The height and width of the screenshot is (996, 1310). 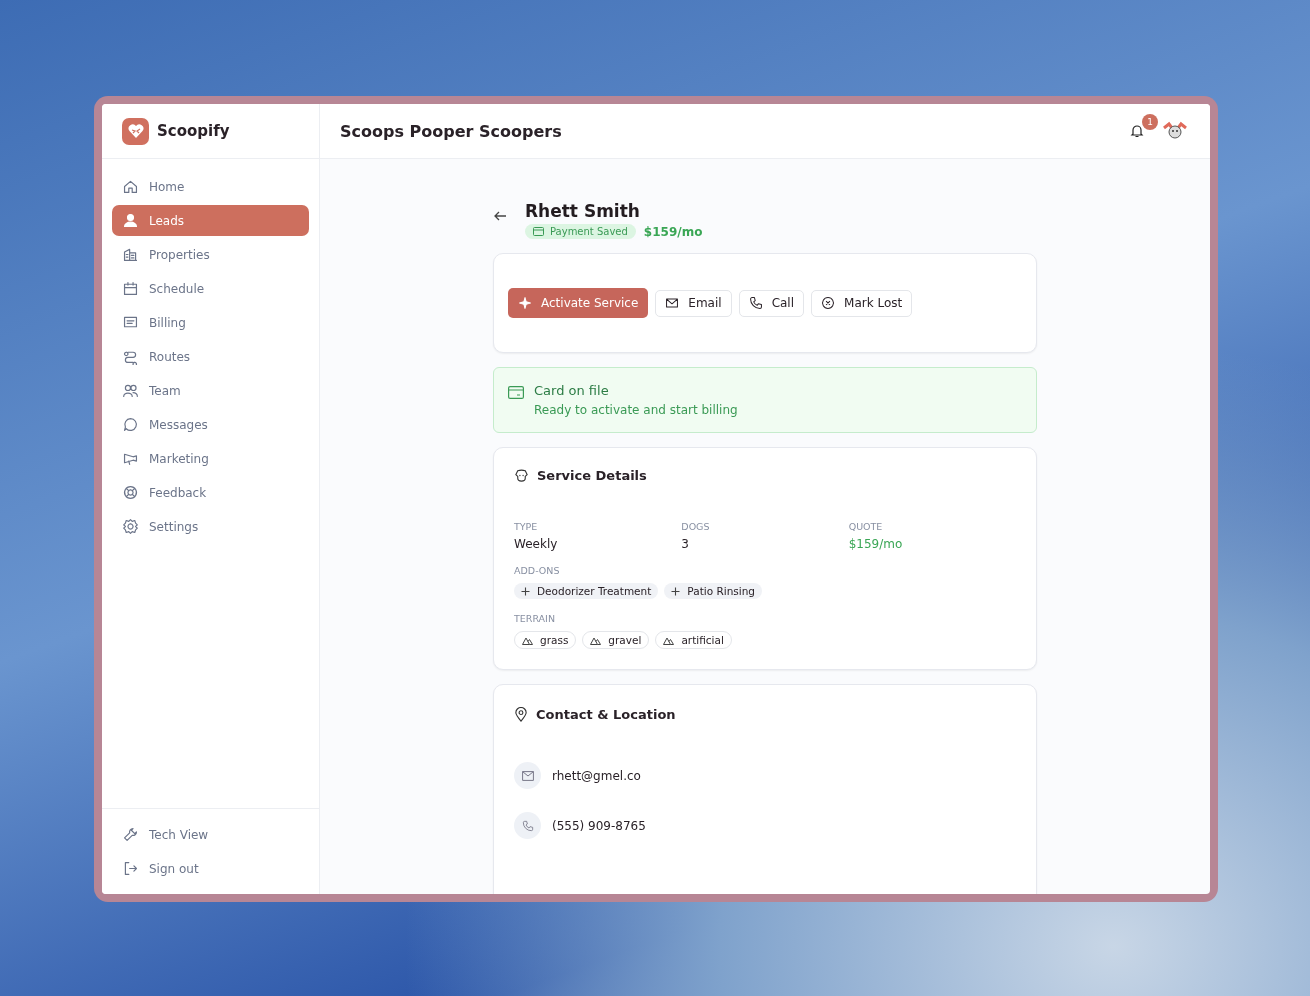 What do you see at coordinates (599, 825) in the screenshot?
I see `phone-number: (555) 909-8765` at bounding box center [599, 825].